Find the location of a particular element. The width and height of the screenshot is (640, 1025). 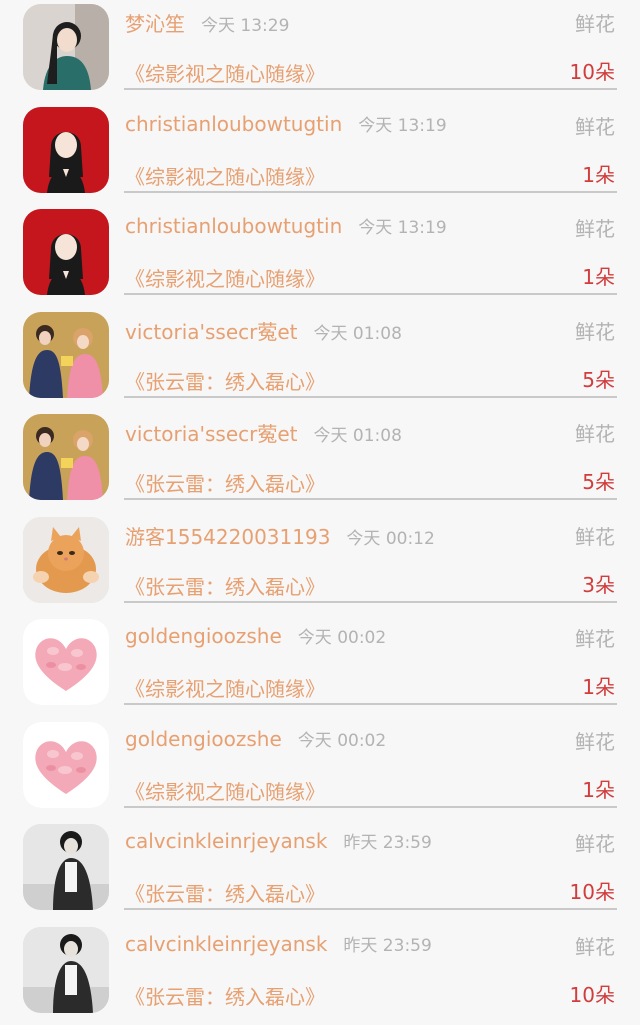

girl-painting-avatar-icon is located at coordinates (66, 47).